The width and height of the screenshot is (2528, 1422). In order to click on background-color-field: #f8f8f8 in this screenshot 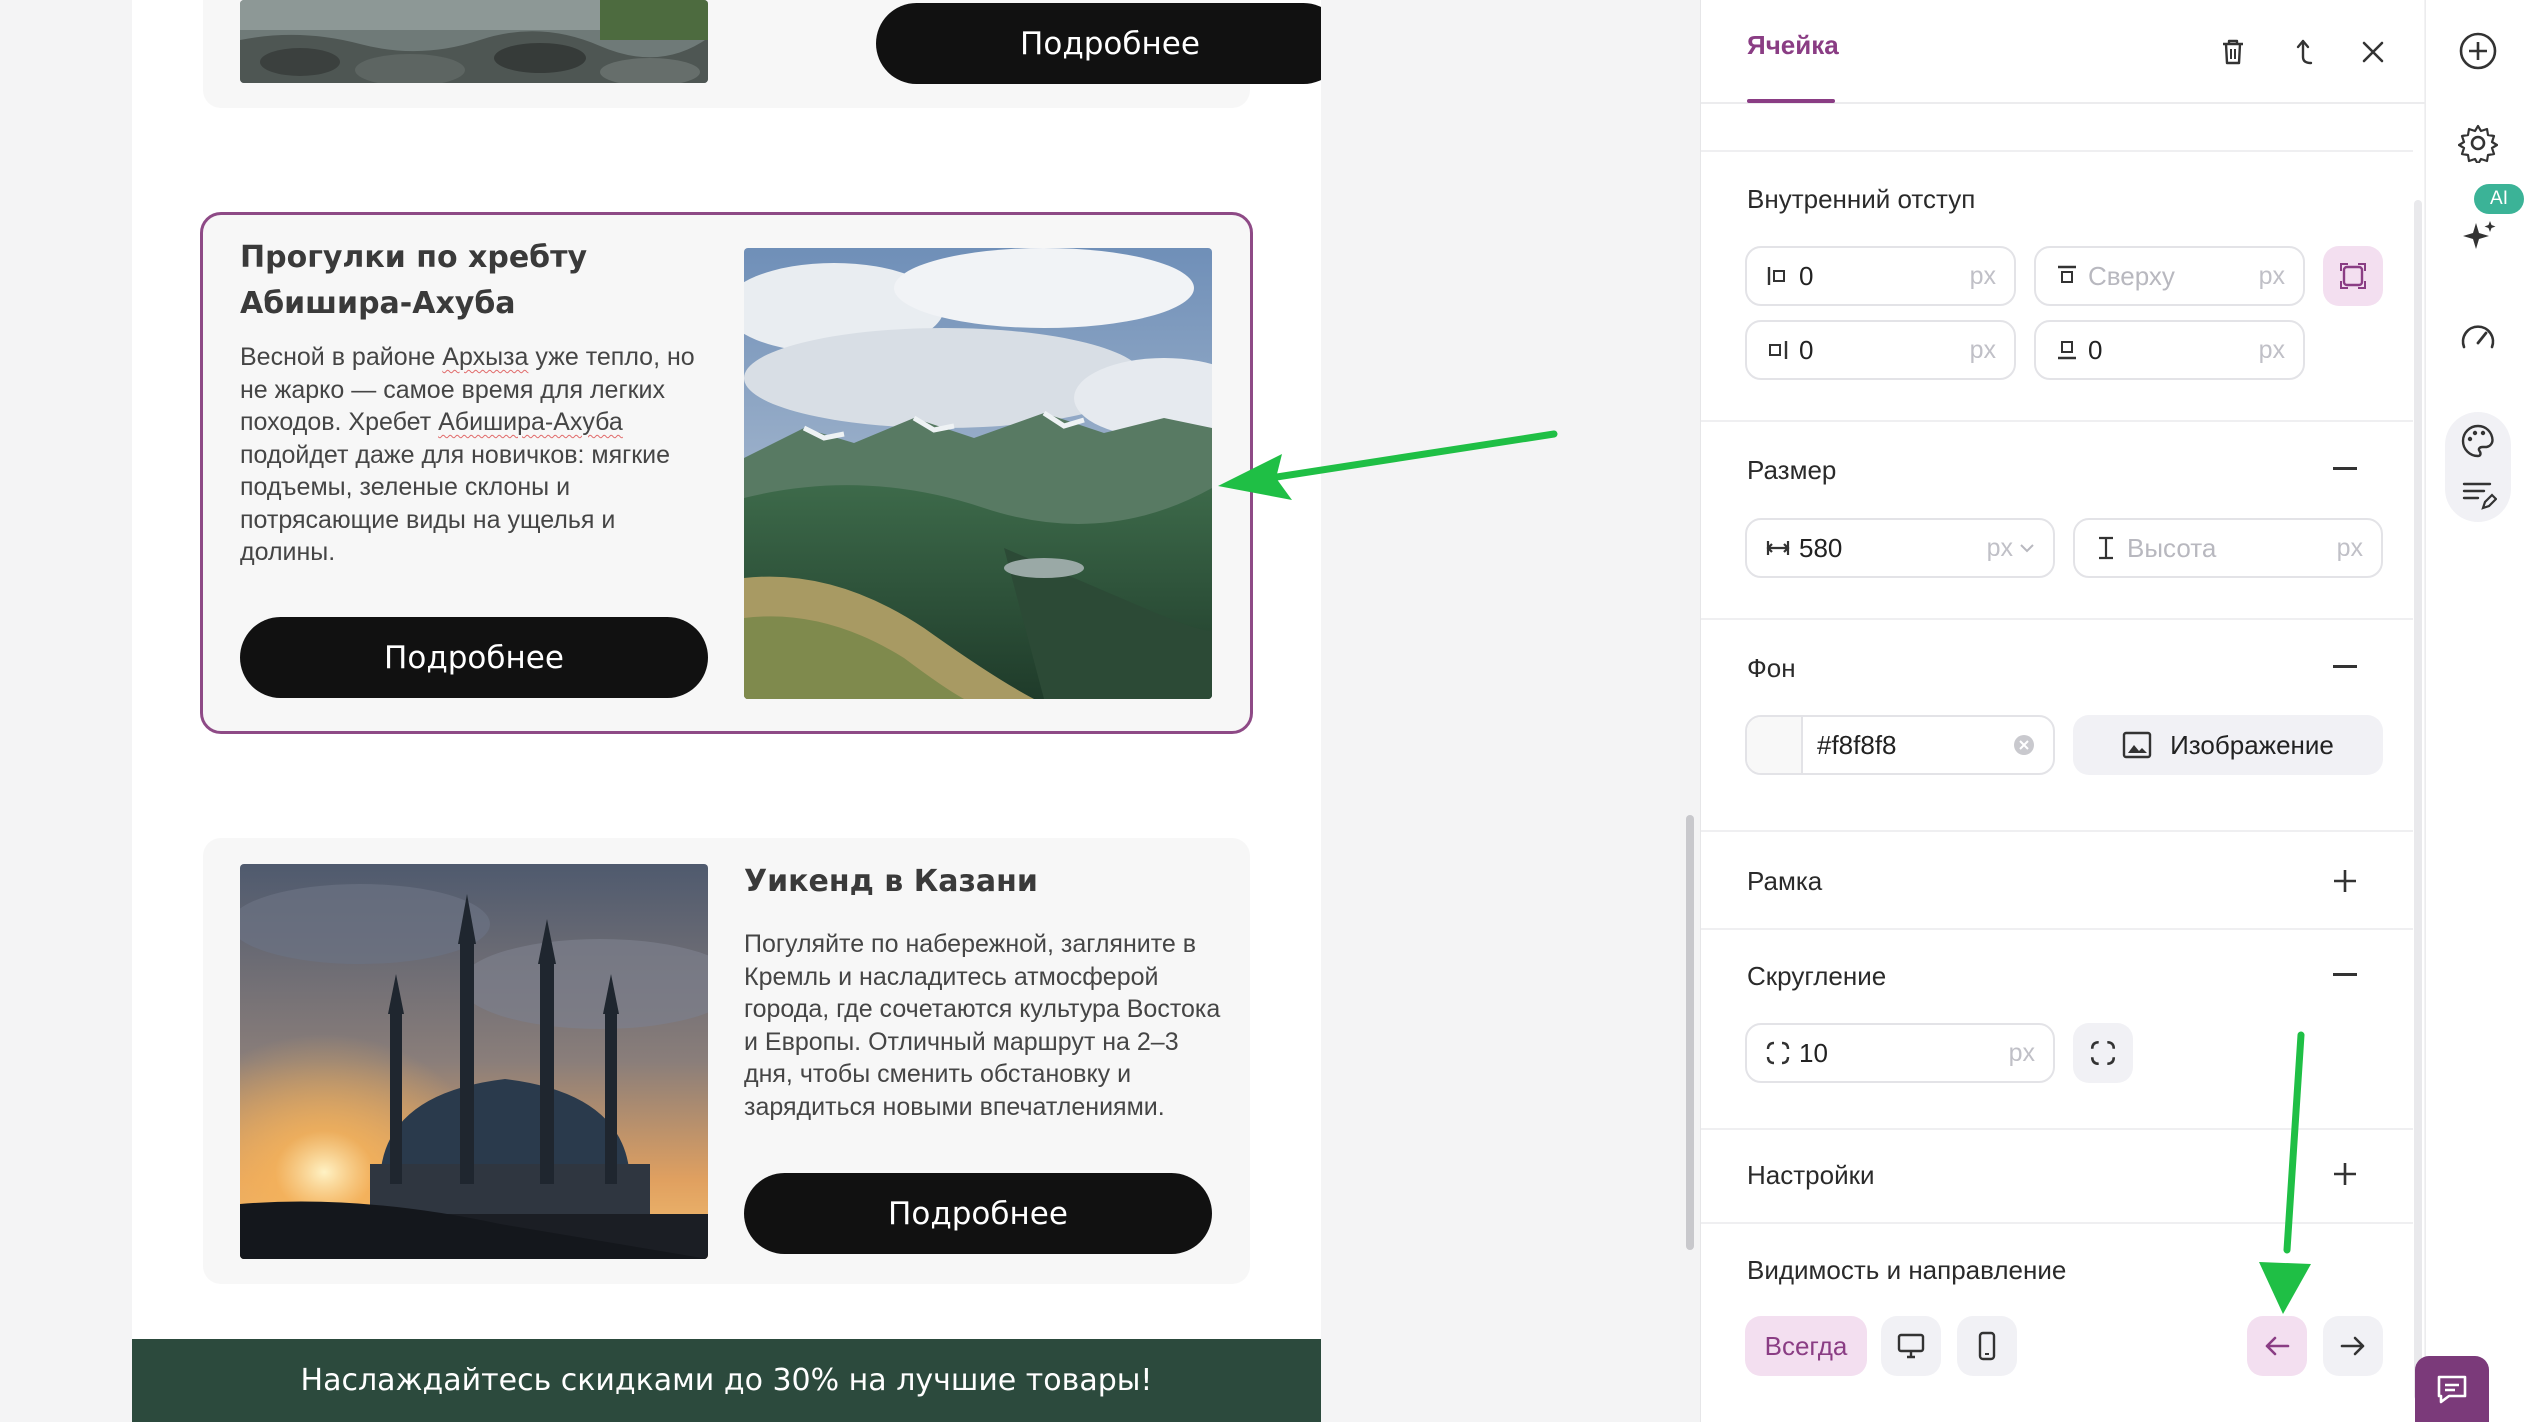, I will do `click(1900, 745)`.